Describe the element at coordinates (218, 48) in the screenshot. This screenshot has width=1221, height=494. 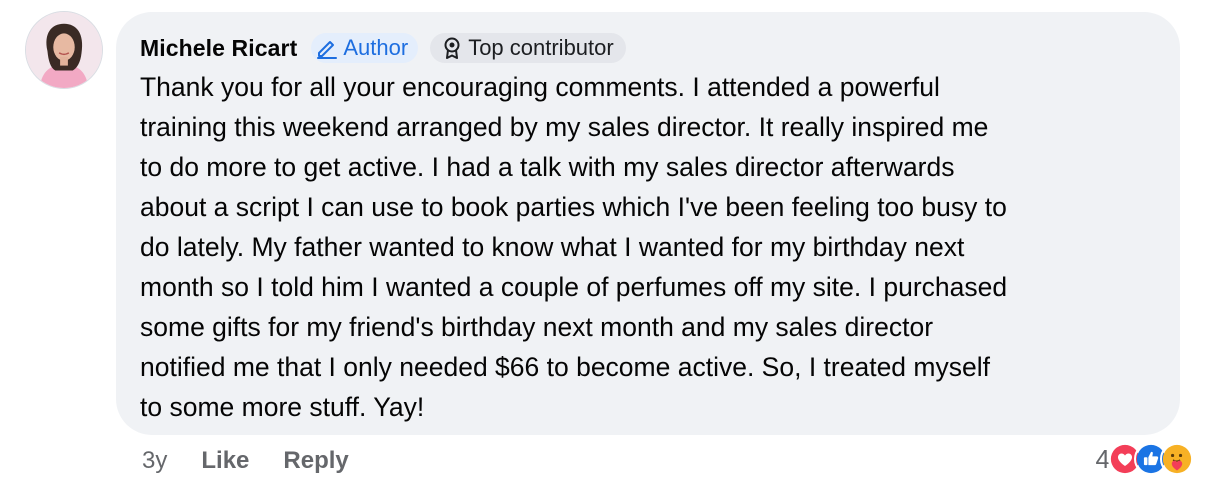
I see `author-name: Michele Ricart` at that location.